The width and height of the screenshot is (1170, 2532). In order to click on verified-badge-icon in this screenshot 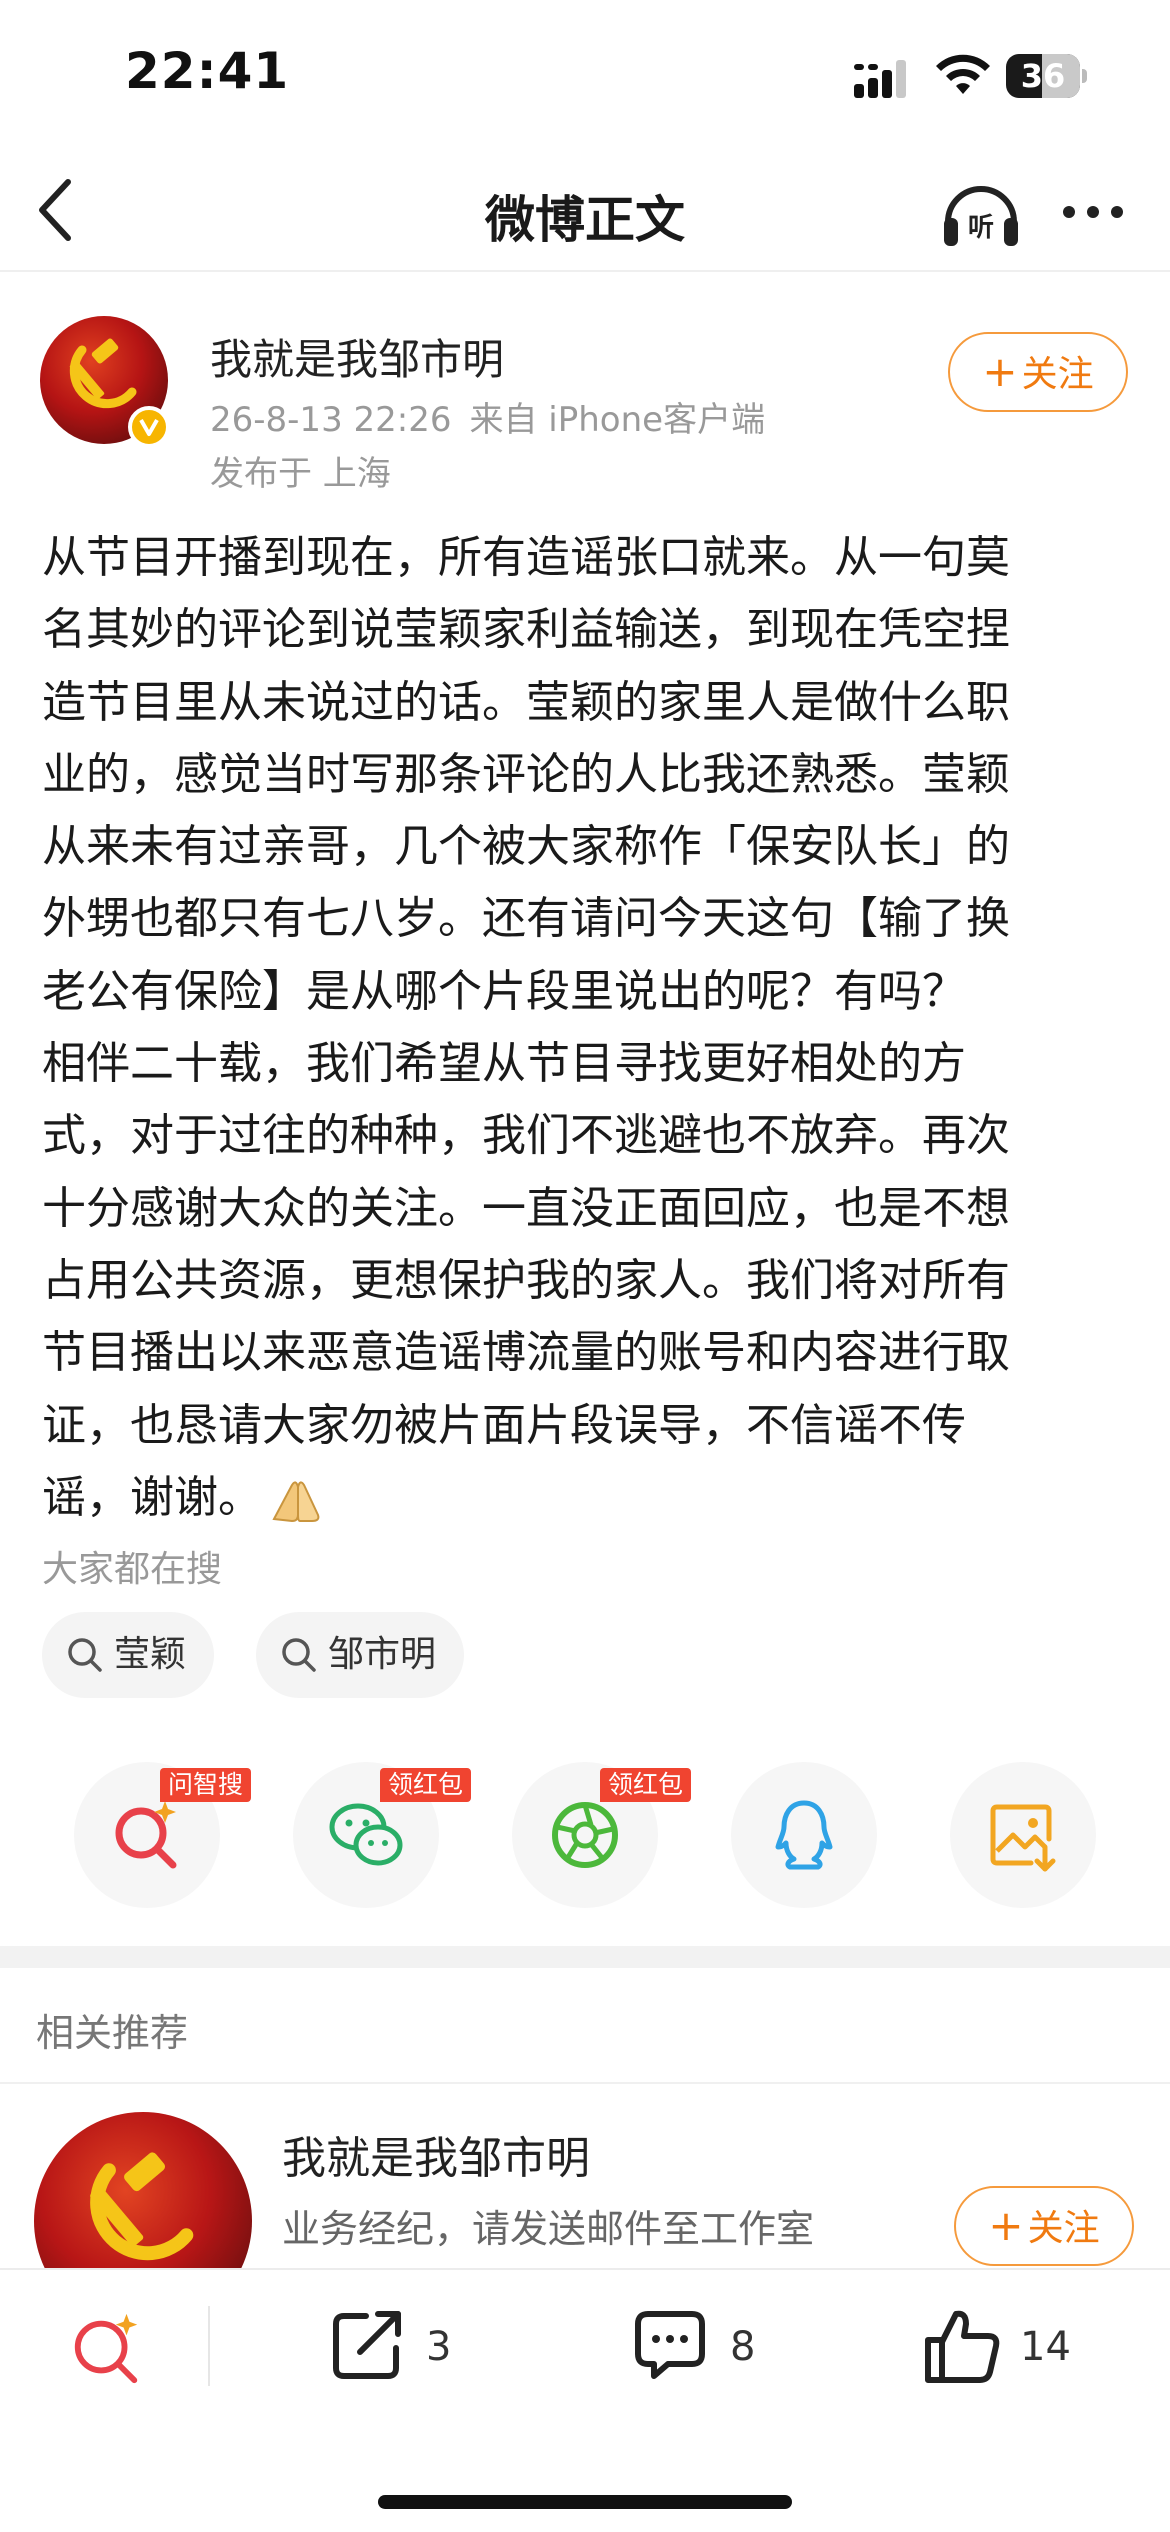, I will do `click(149, 427)`.